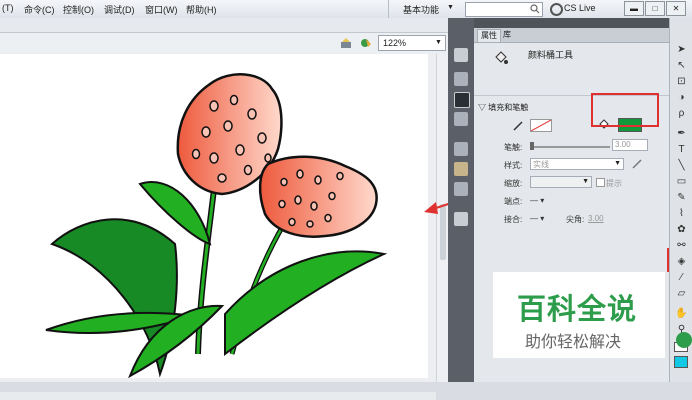 This screenshot has height=400, width=692. I want to click on transform-panel-icon, so click(461, 119).